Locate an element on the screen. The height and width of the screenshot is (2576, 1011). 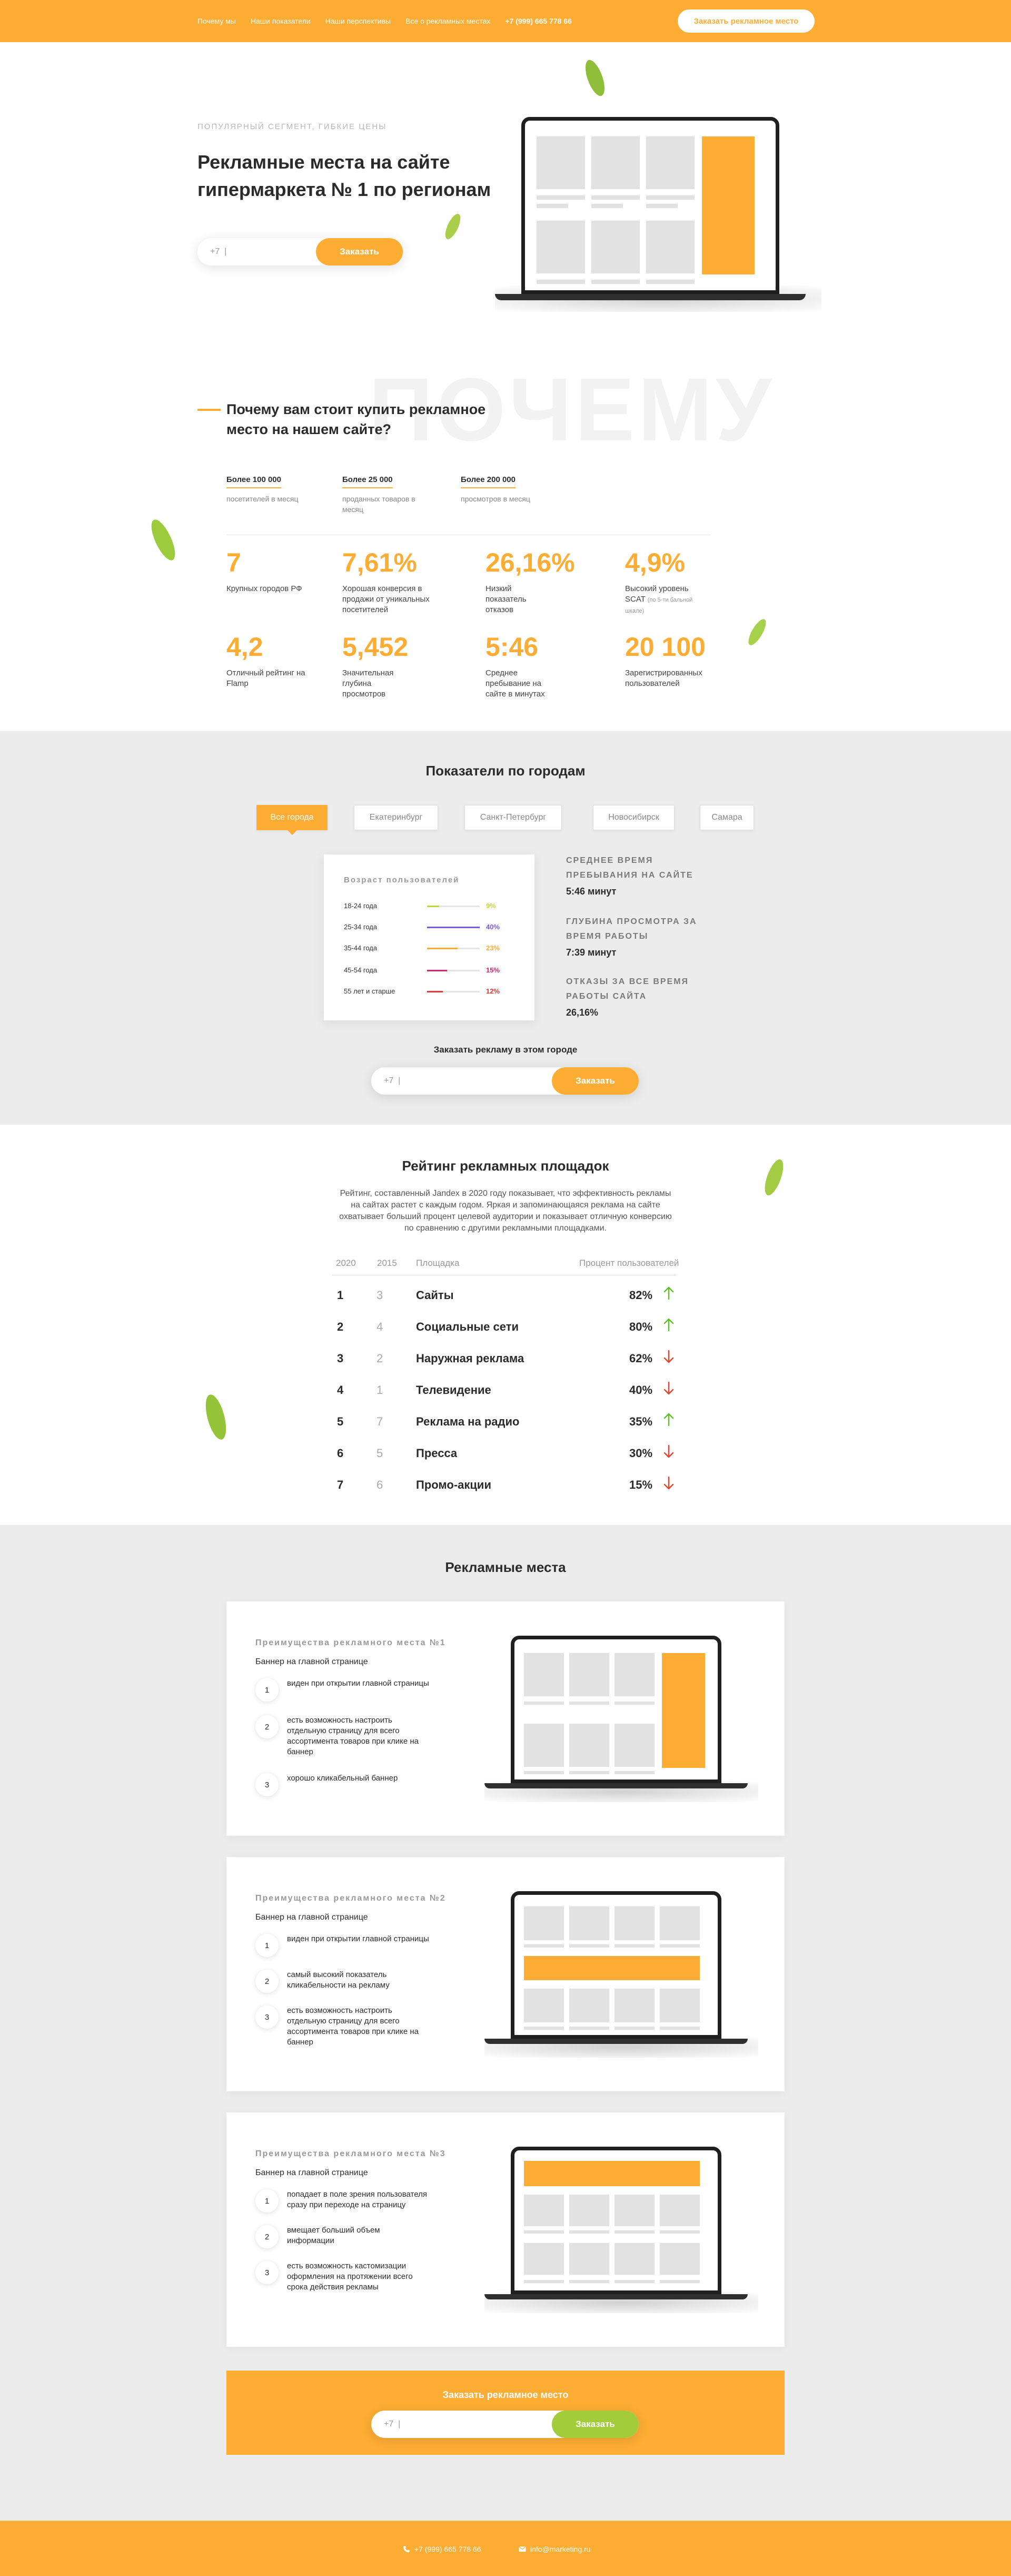
small-stat-label: посетителей в месяц is located at coordinates (262, 499).